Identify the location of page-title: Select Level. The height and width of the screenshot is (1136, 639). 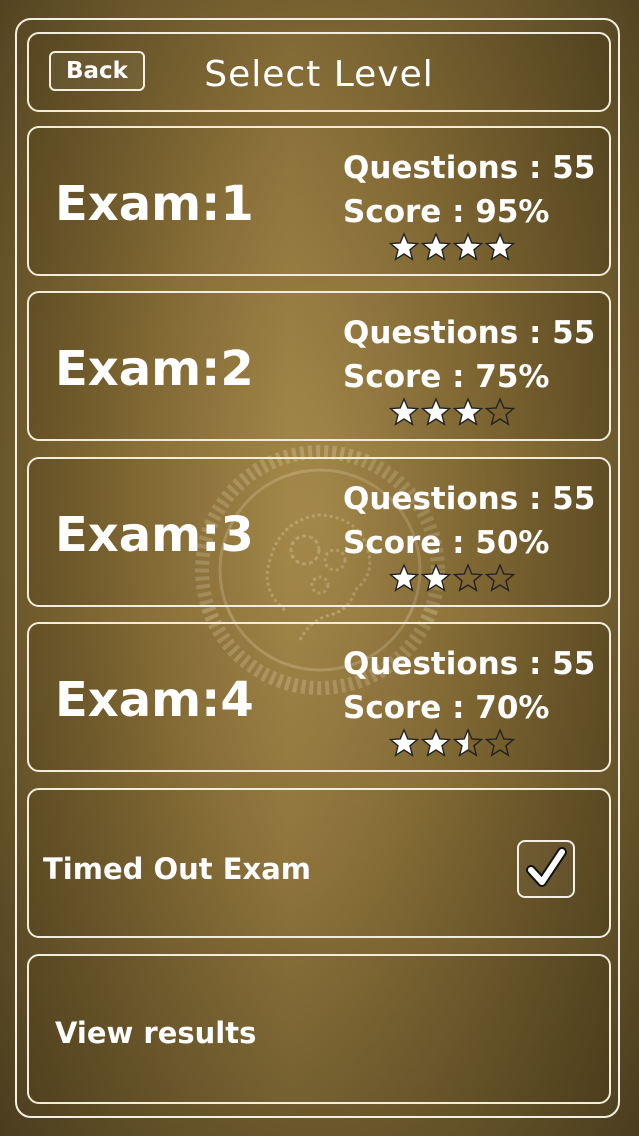
(319, 74).